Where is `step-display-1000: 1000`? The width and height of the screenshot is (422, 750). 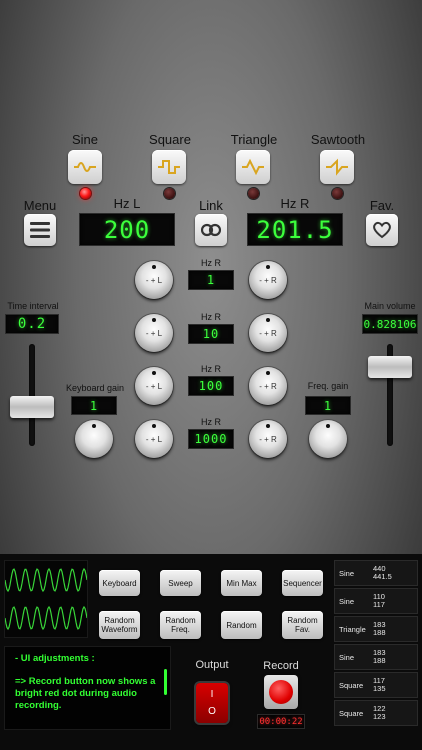 step-display-1000: 1000 is located at coordinates (211, 439).